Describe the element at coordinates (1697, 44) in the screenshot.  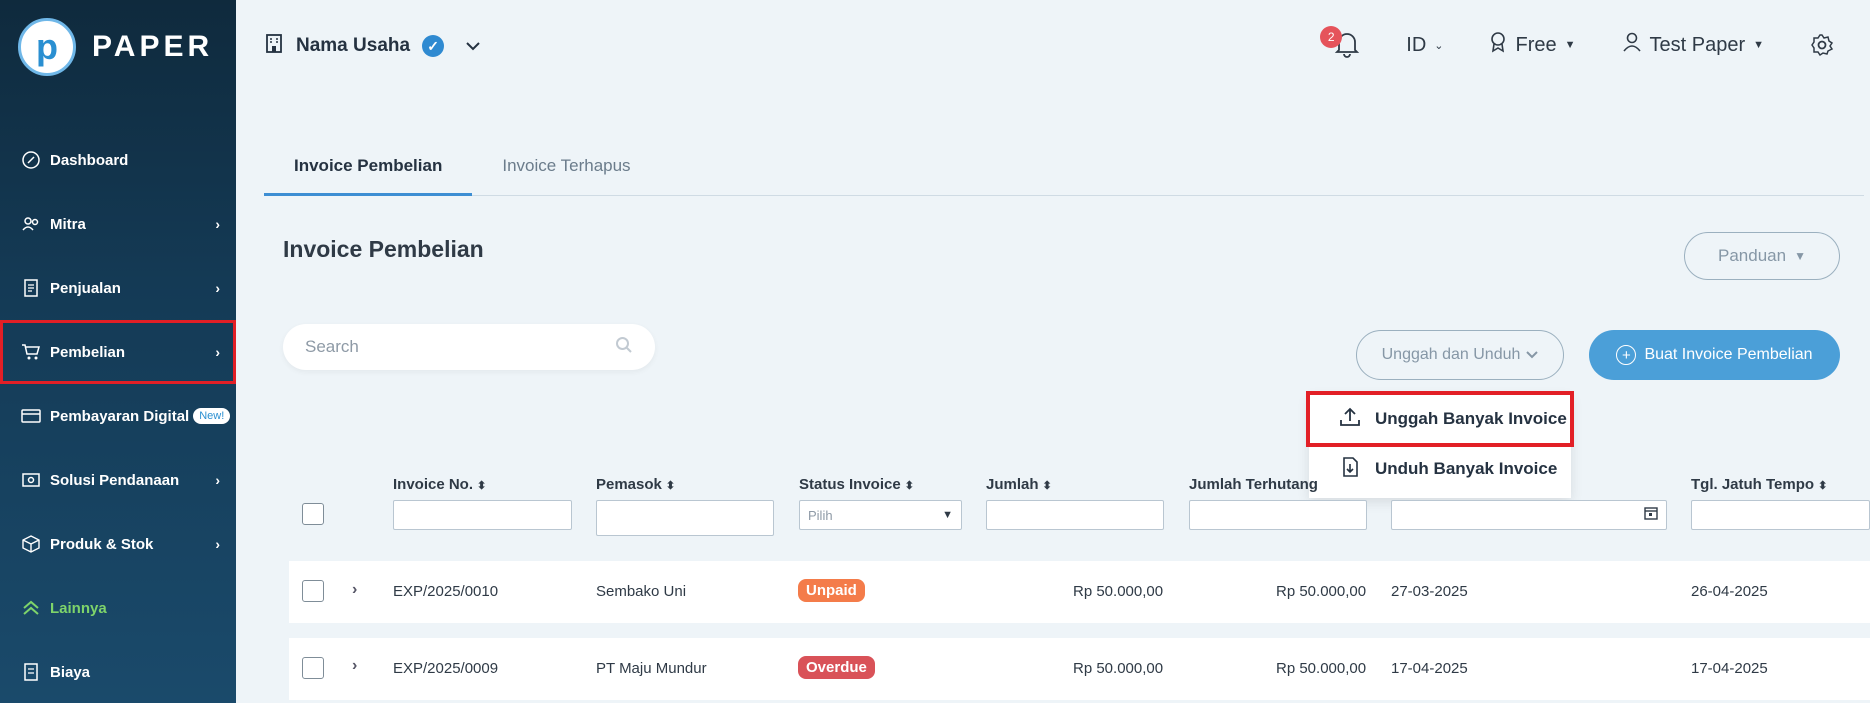
I see `user-name: Test Paper` at that location.